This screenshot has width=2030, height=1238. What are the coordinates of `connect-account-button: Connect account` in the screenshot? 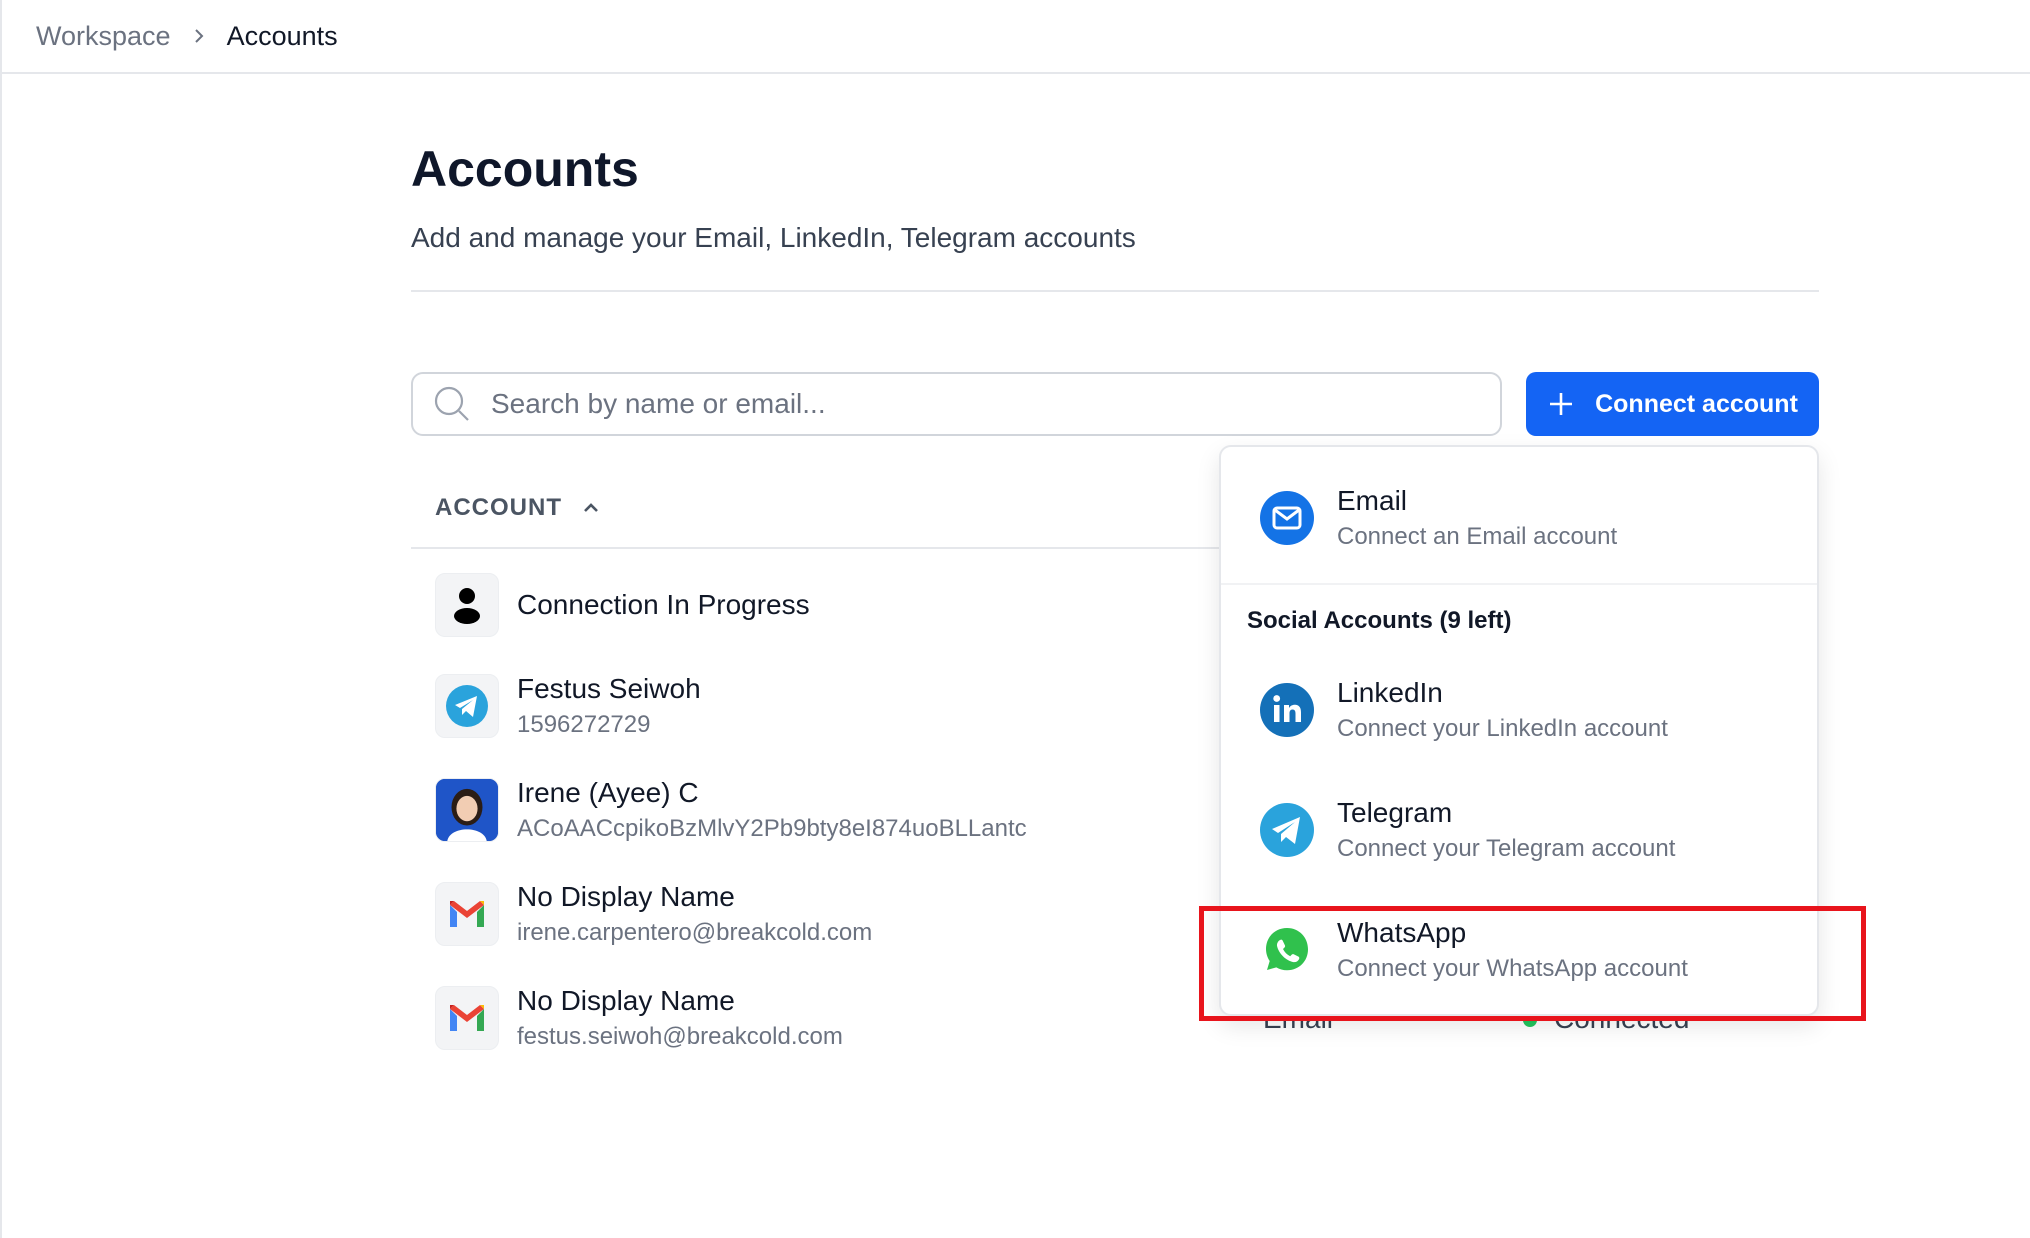 It's located at (1672, 404).